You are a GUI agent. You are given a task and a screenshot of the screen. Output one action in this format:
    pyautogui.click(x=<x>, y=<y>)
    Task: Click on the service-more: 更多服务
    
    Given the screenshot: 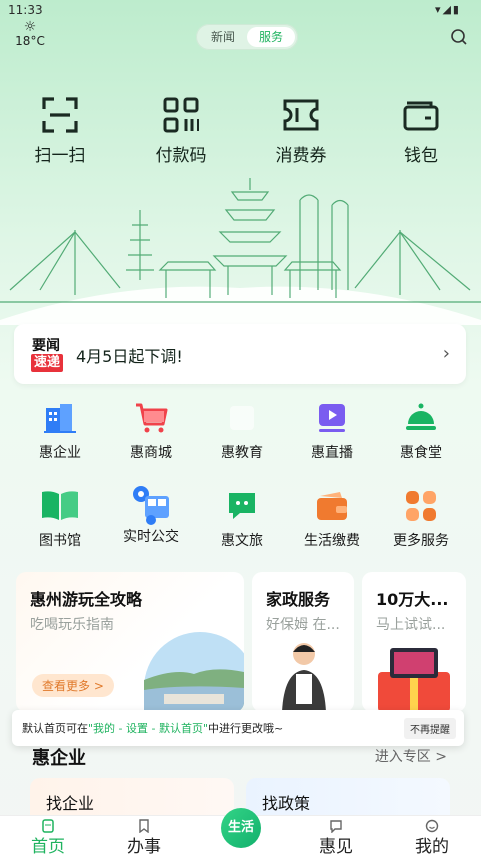 What is the action you would take?
    pyautogui.click(x=421, y=519)
    